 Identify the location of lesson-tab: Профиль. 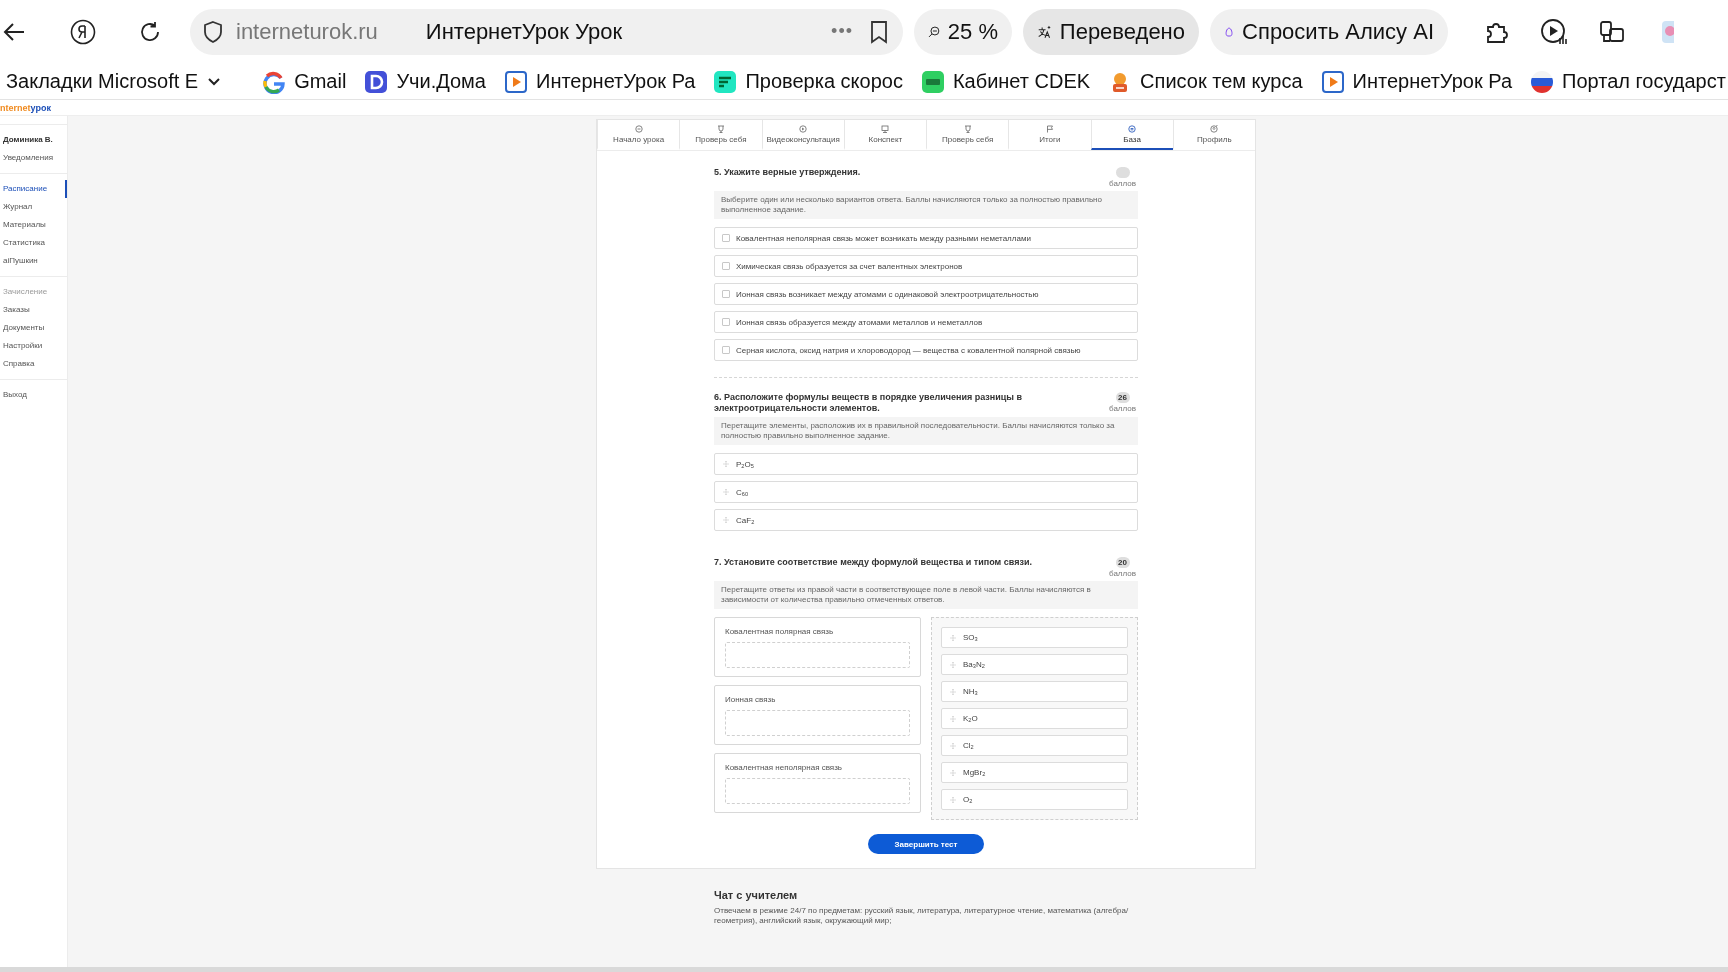
(1213, 135).